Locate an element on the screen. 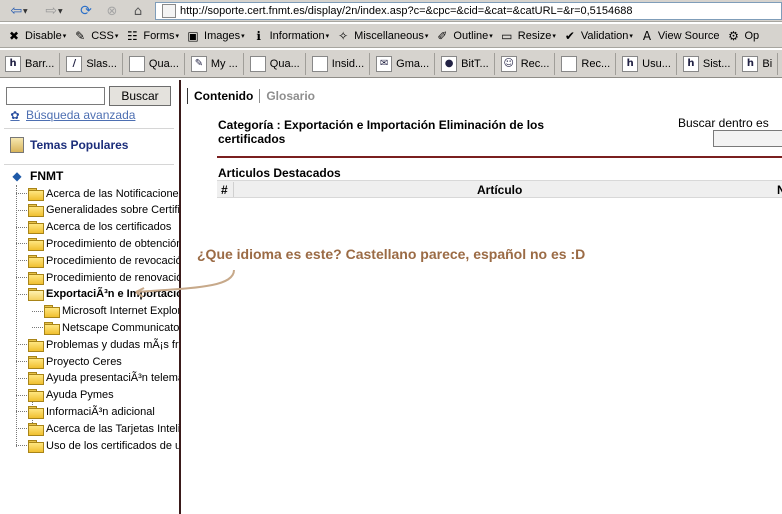 The width and height of the screenshot is (782, 514). tree-item: Problemas y dudas mÃ¡s frecuentes is located at coordinates (97, 344).